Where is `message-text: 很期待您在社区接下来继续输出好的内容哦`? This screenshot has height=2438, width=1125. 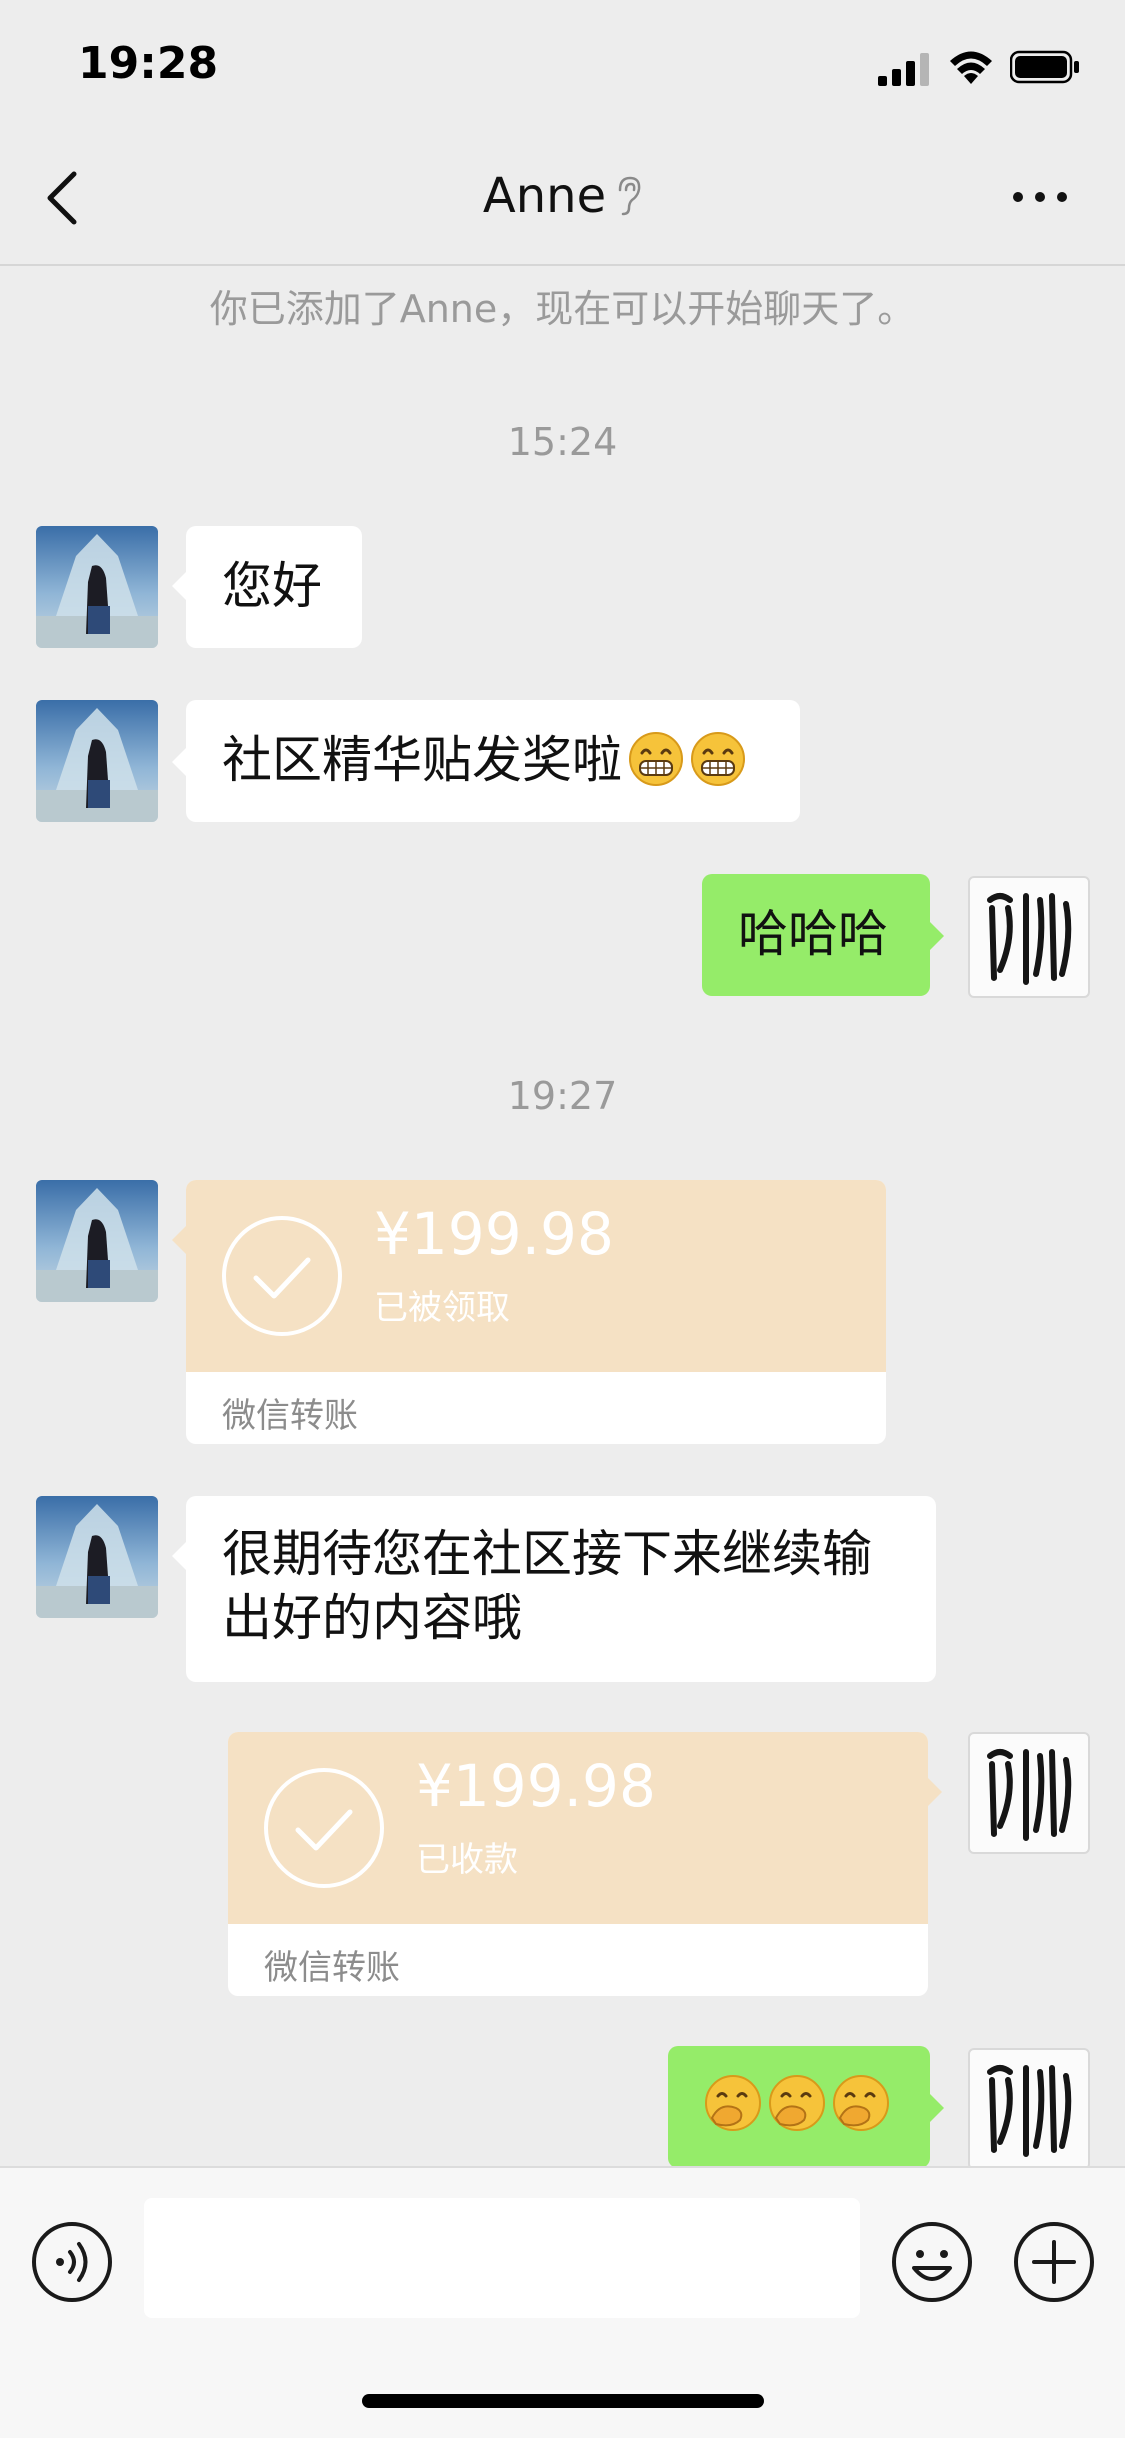 message-text: 很期待您在社区接下来继续输出好的内容哦 is located at coordinates (547, 1586).